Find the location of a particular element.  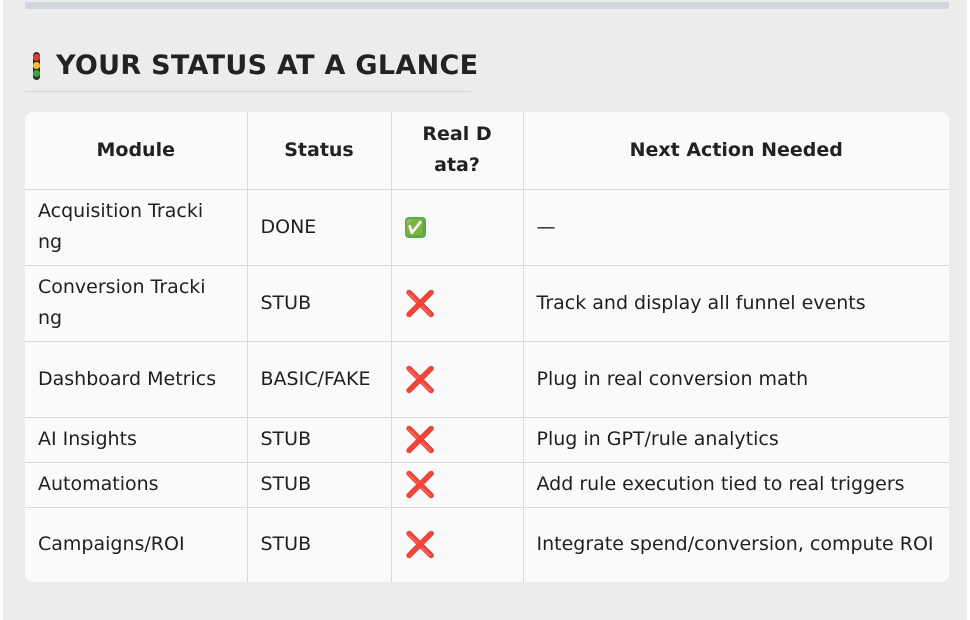

section-heading: YOUR STATUS AT A GLANCE is located at coordinates (251, 66).